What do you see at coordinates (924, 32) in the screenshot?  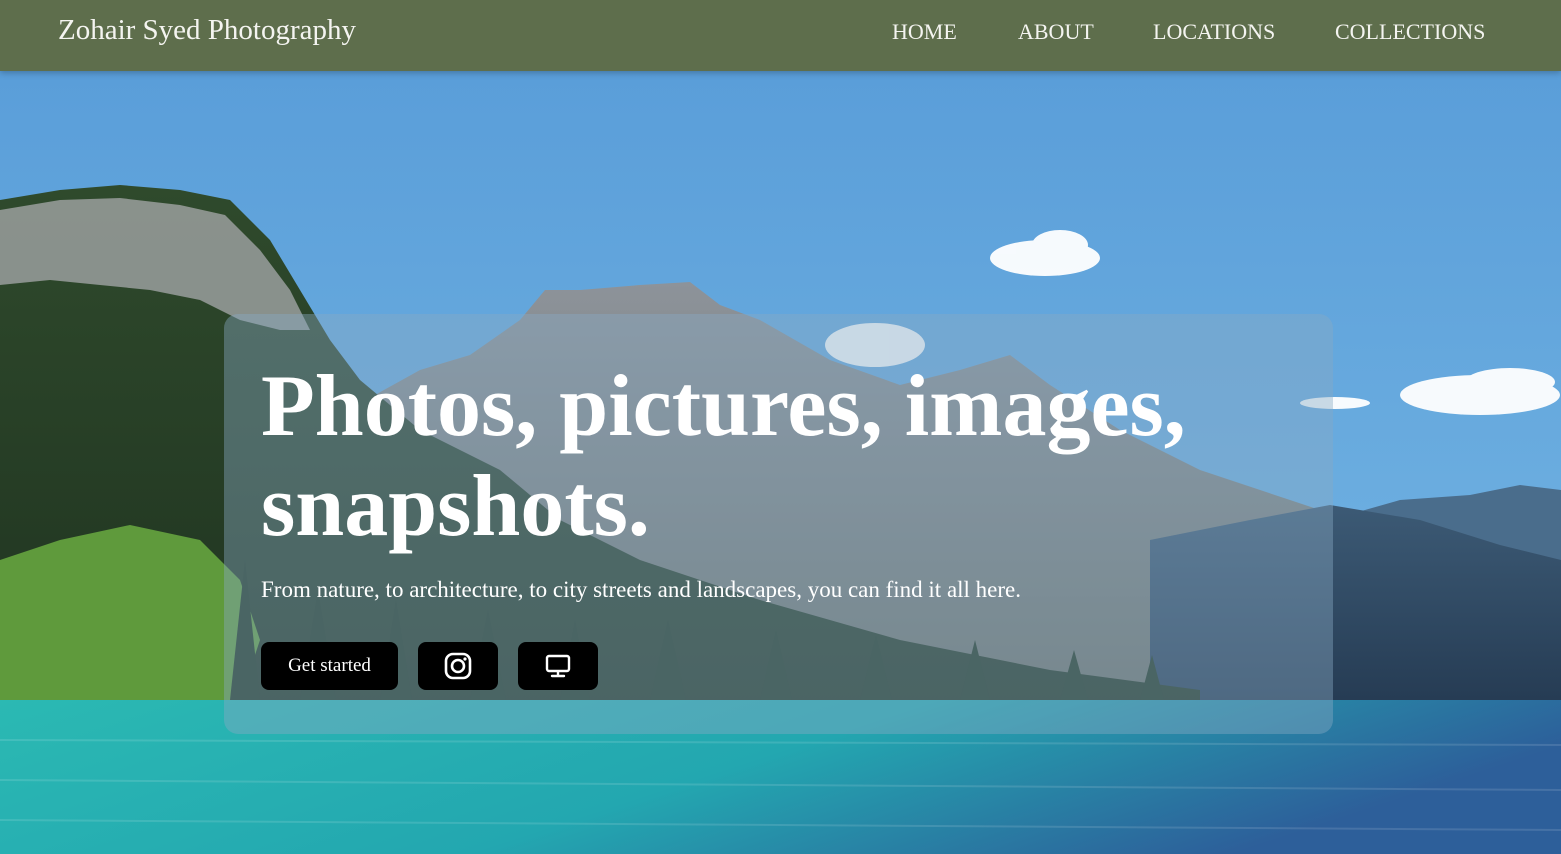 I see `nav-link-home: HOME` at bounding box center [924, 32].